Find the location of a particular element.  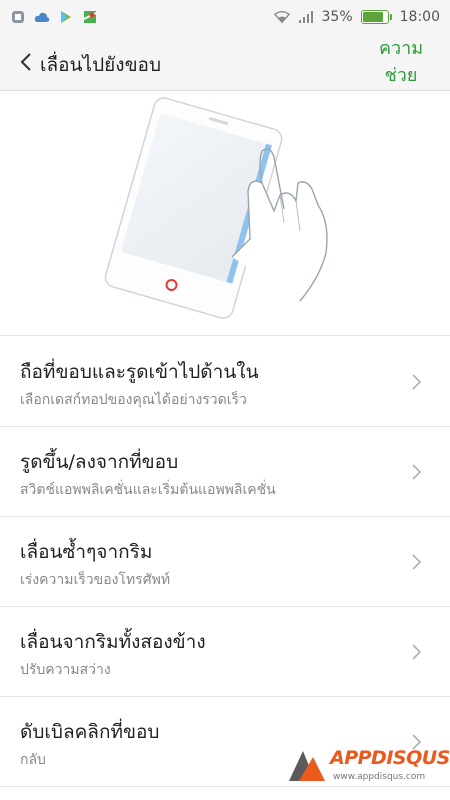

list-item-subtitle: ปรับความสว่าง is located at coordinates (65, 670).